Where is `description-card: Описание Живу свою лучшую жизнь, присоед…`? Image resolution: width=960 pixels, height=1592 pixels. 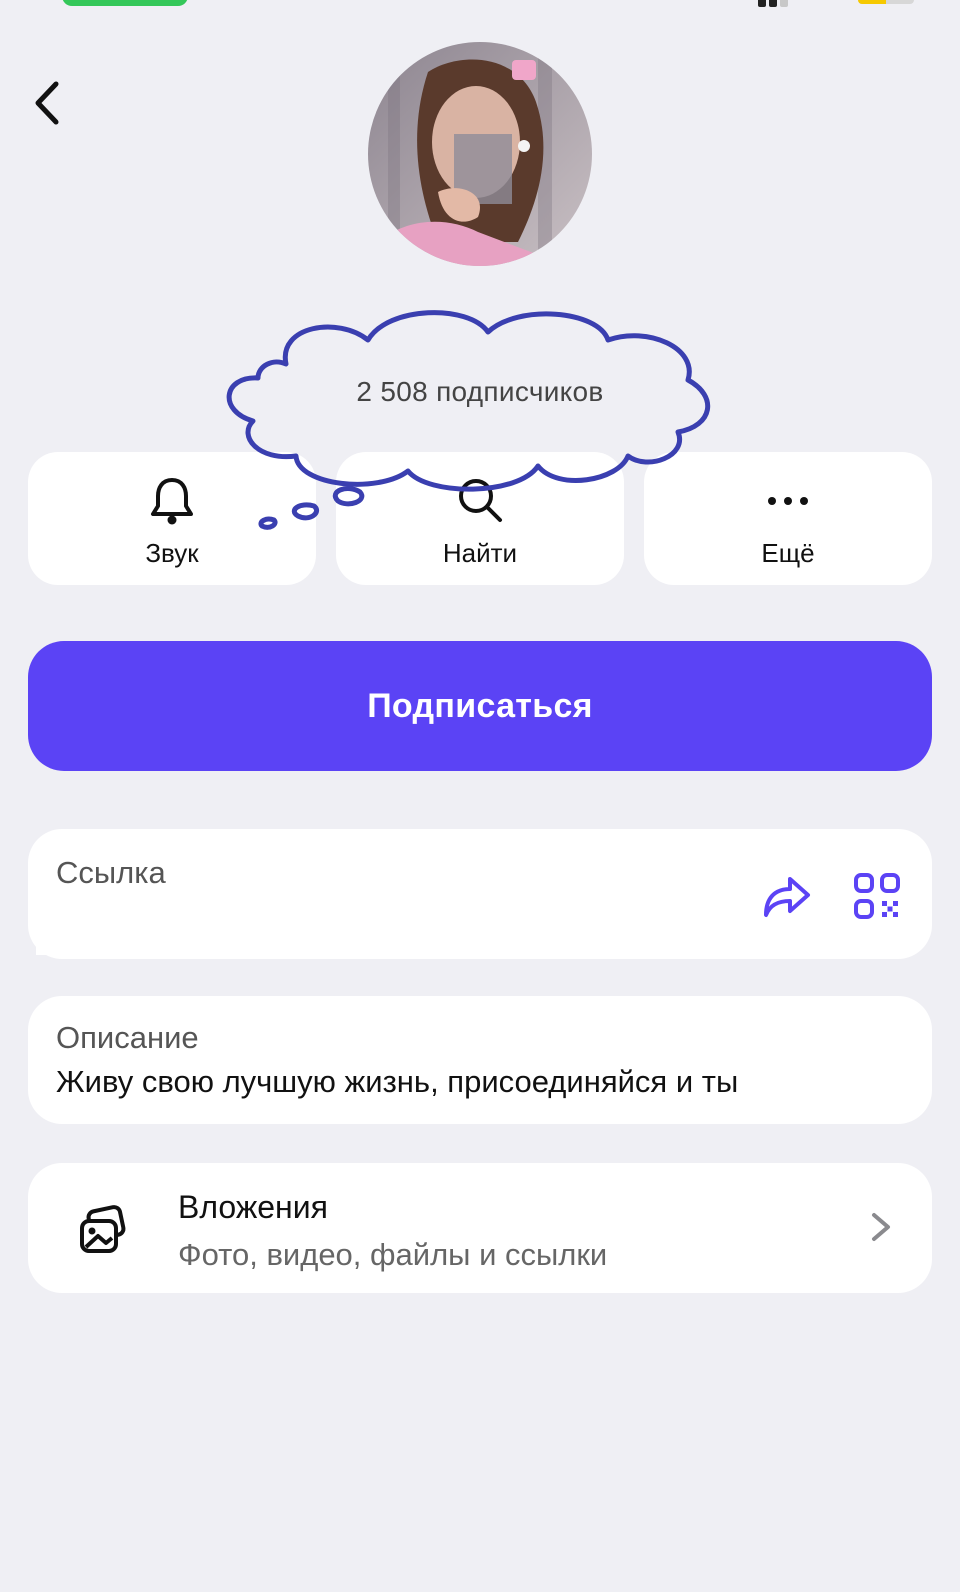
description-card: Описание Живу свою лучшую жизнь, присоед… is located at coordinates (480, 1060).